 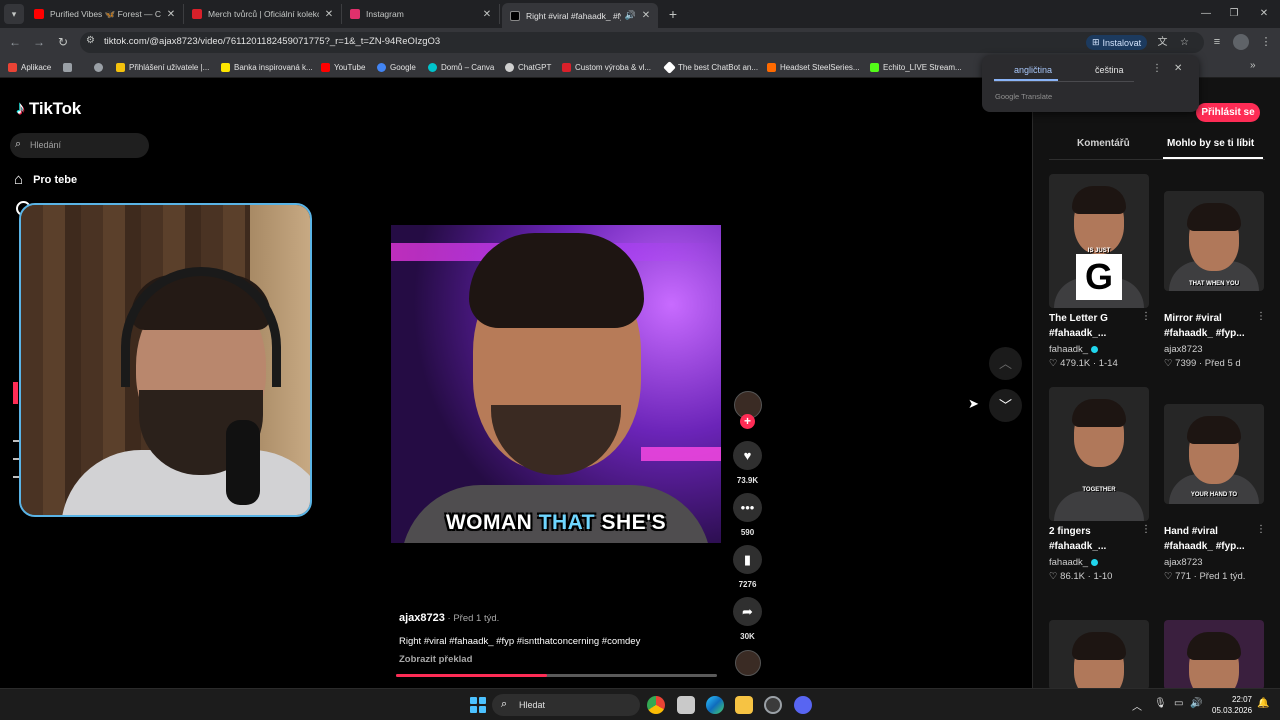 What do you see at coordinates (1109, 70) in the screenshot?
I see `translate-target-lang: čeština` at bounding box center [1109, 70].